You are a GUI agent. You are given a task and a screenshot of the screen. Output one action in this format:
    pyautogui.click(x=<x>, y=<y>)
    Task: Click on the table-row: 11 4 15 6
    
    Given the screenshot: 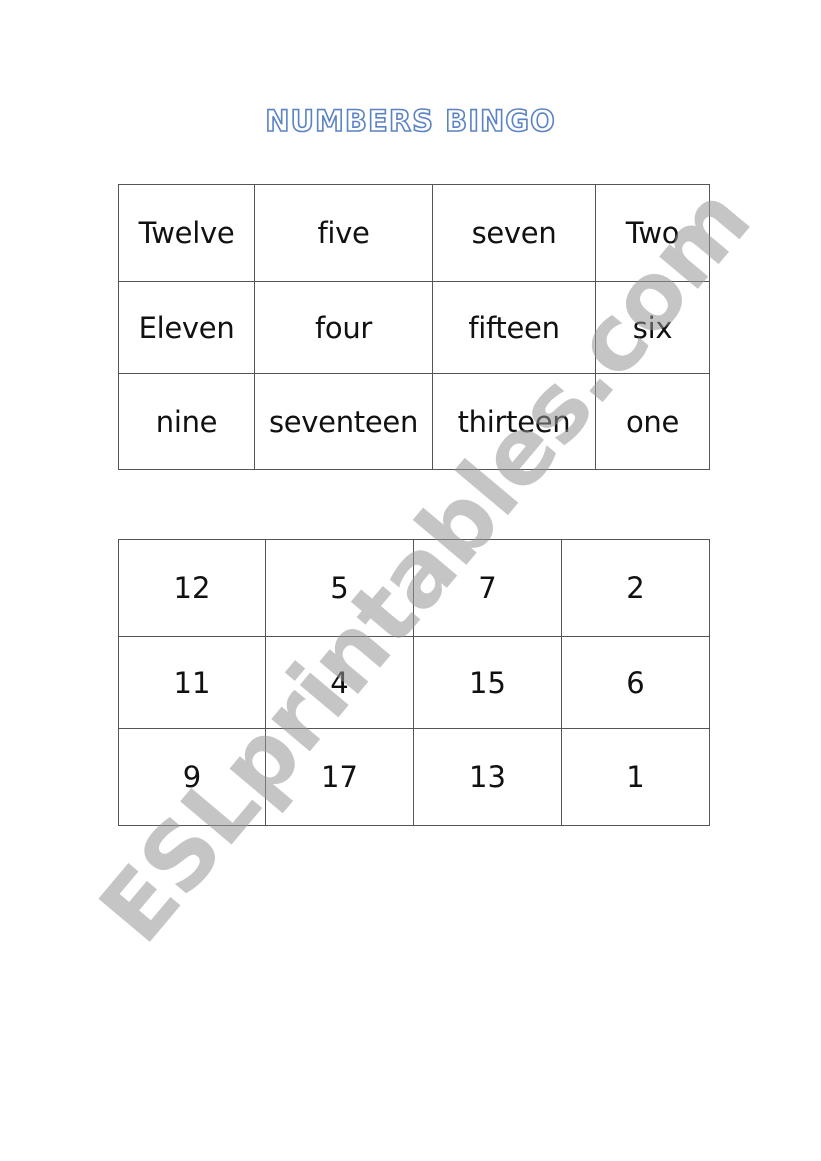 What is the action you would take?
    pyautogui.click(x=414, y=682)
    